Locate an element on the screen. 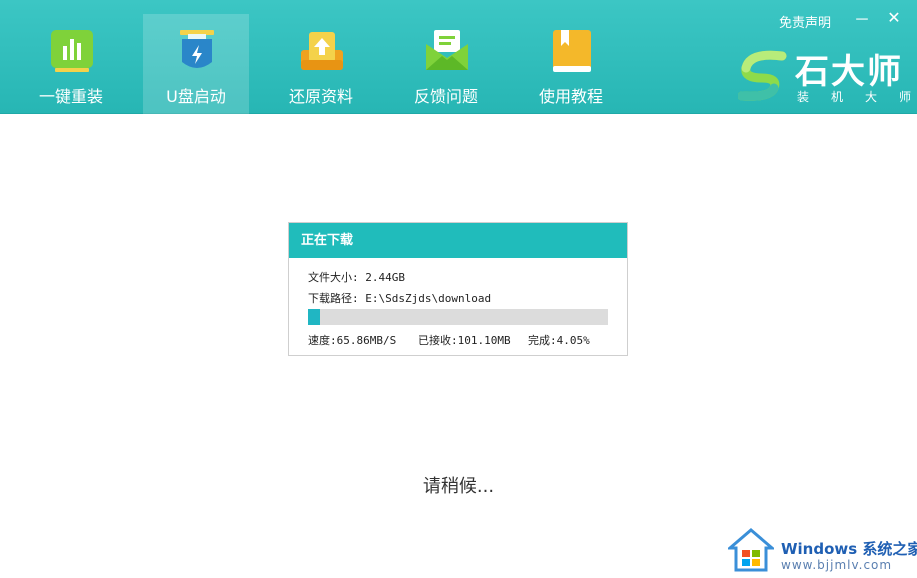 The height and width of the screenshot is (578, 917). received-text: 已接收:101.10MB is located at coordinates (464, 340).